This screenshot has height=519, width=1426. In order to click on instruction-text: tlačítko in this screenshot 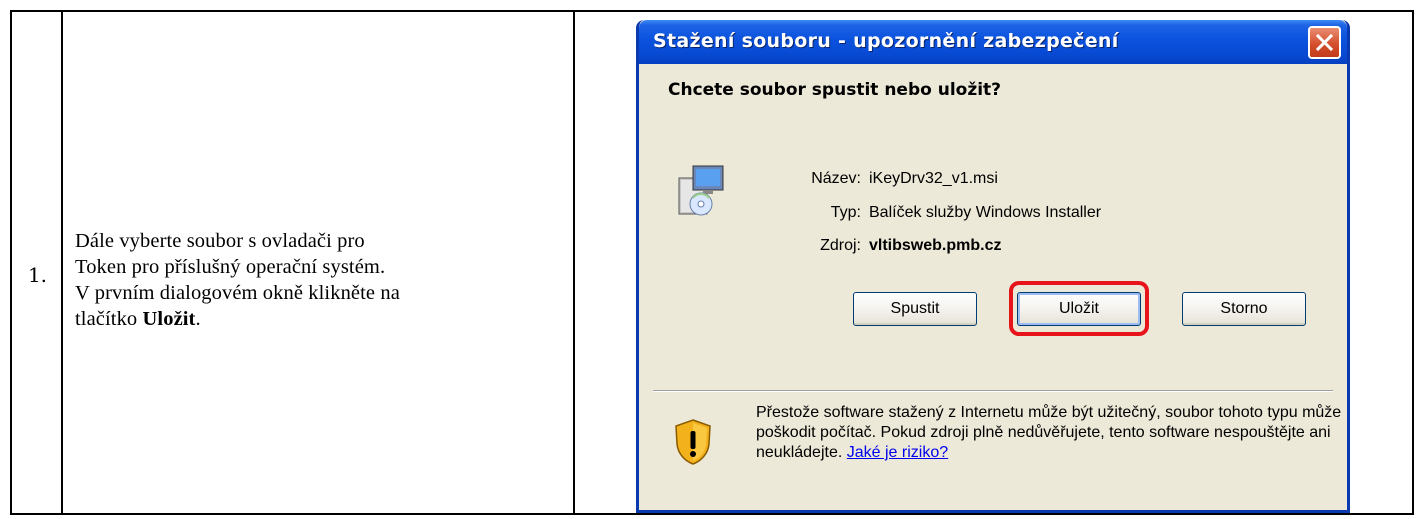, I will do `click(106, 319)`.